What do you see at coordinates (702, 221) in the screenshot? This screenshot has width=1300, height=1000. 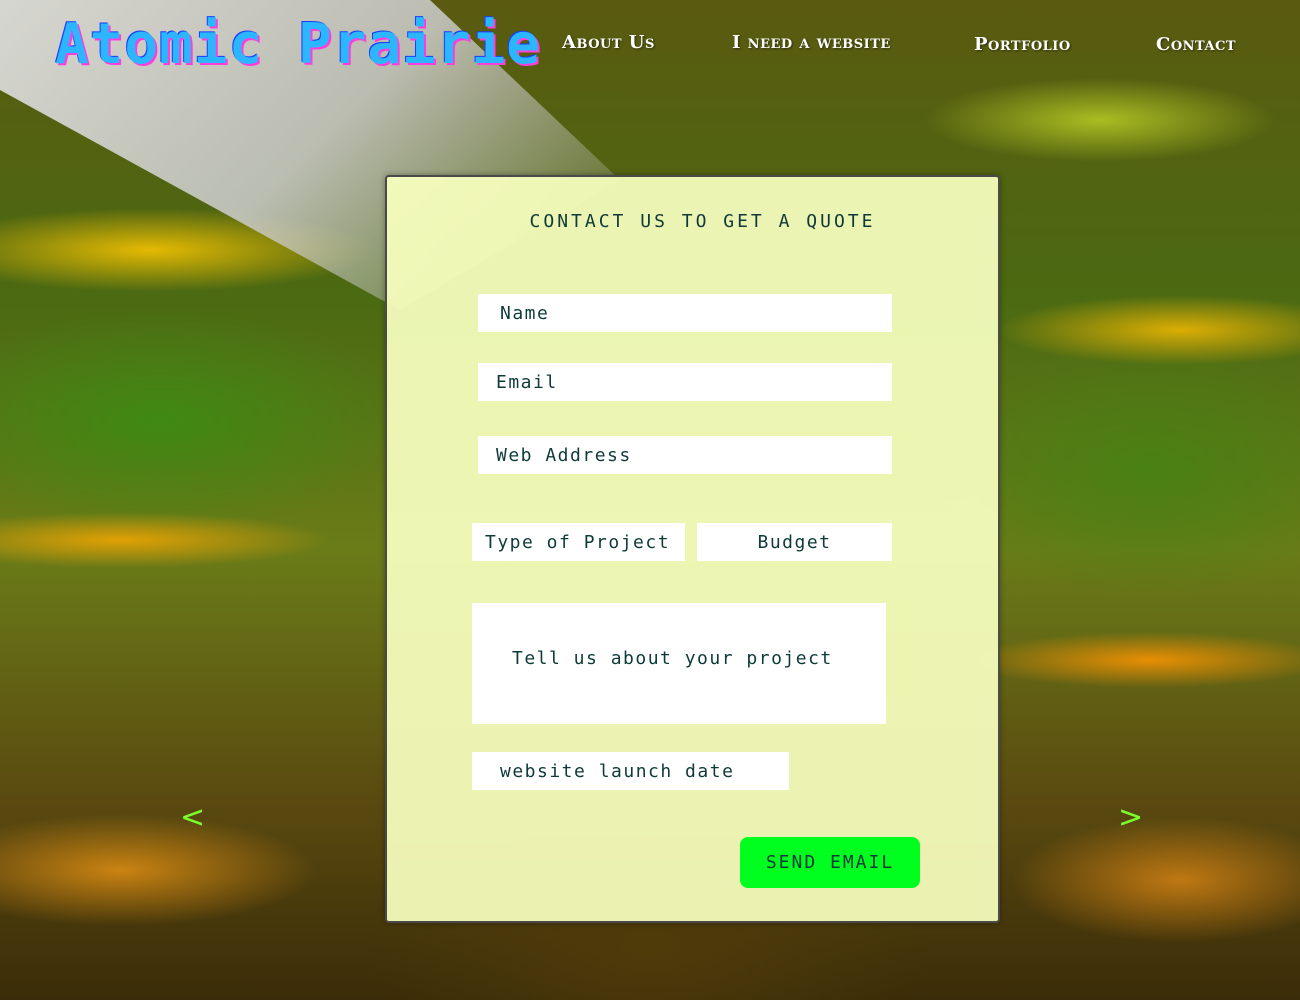 I see `form-title: CONTACT US TO GET A QUOTE` at bounding box center [702, 221].